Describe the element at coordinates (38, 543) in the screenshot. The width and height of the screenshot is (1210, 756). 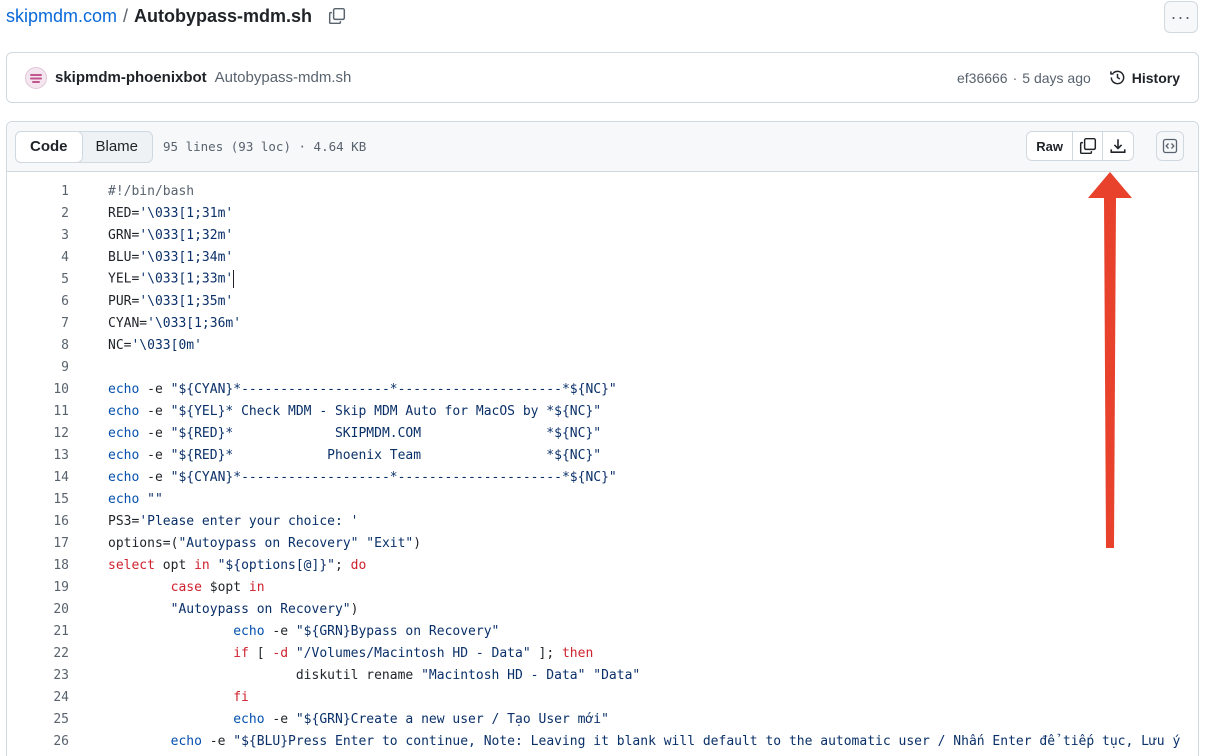
I see `line-number: 17` at that location.